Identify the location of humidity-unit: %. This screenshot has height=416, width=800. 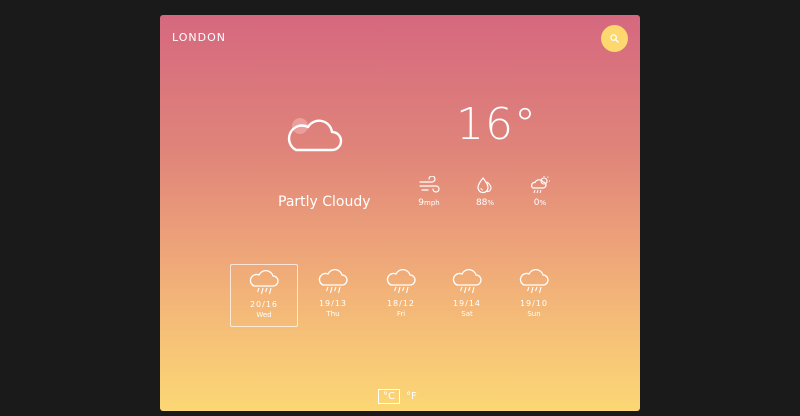
(491, 203).